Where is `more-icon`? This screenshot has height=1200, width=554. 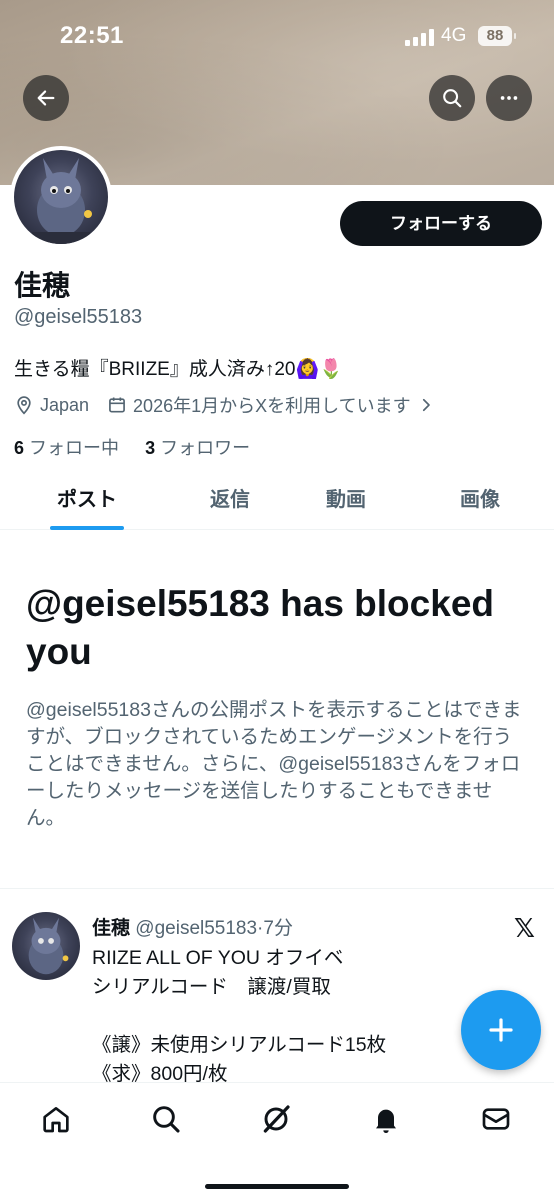
more-icon is located at coordinates (509, 98).